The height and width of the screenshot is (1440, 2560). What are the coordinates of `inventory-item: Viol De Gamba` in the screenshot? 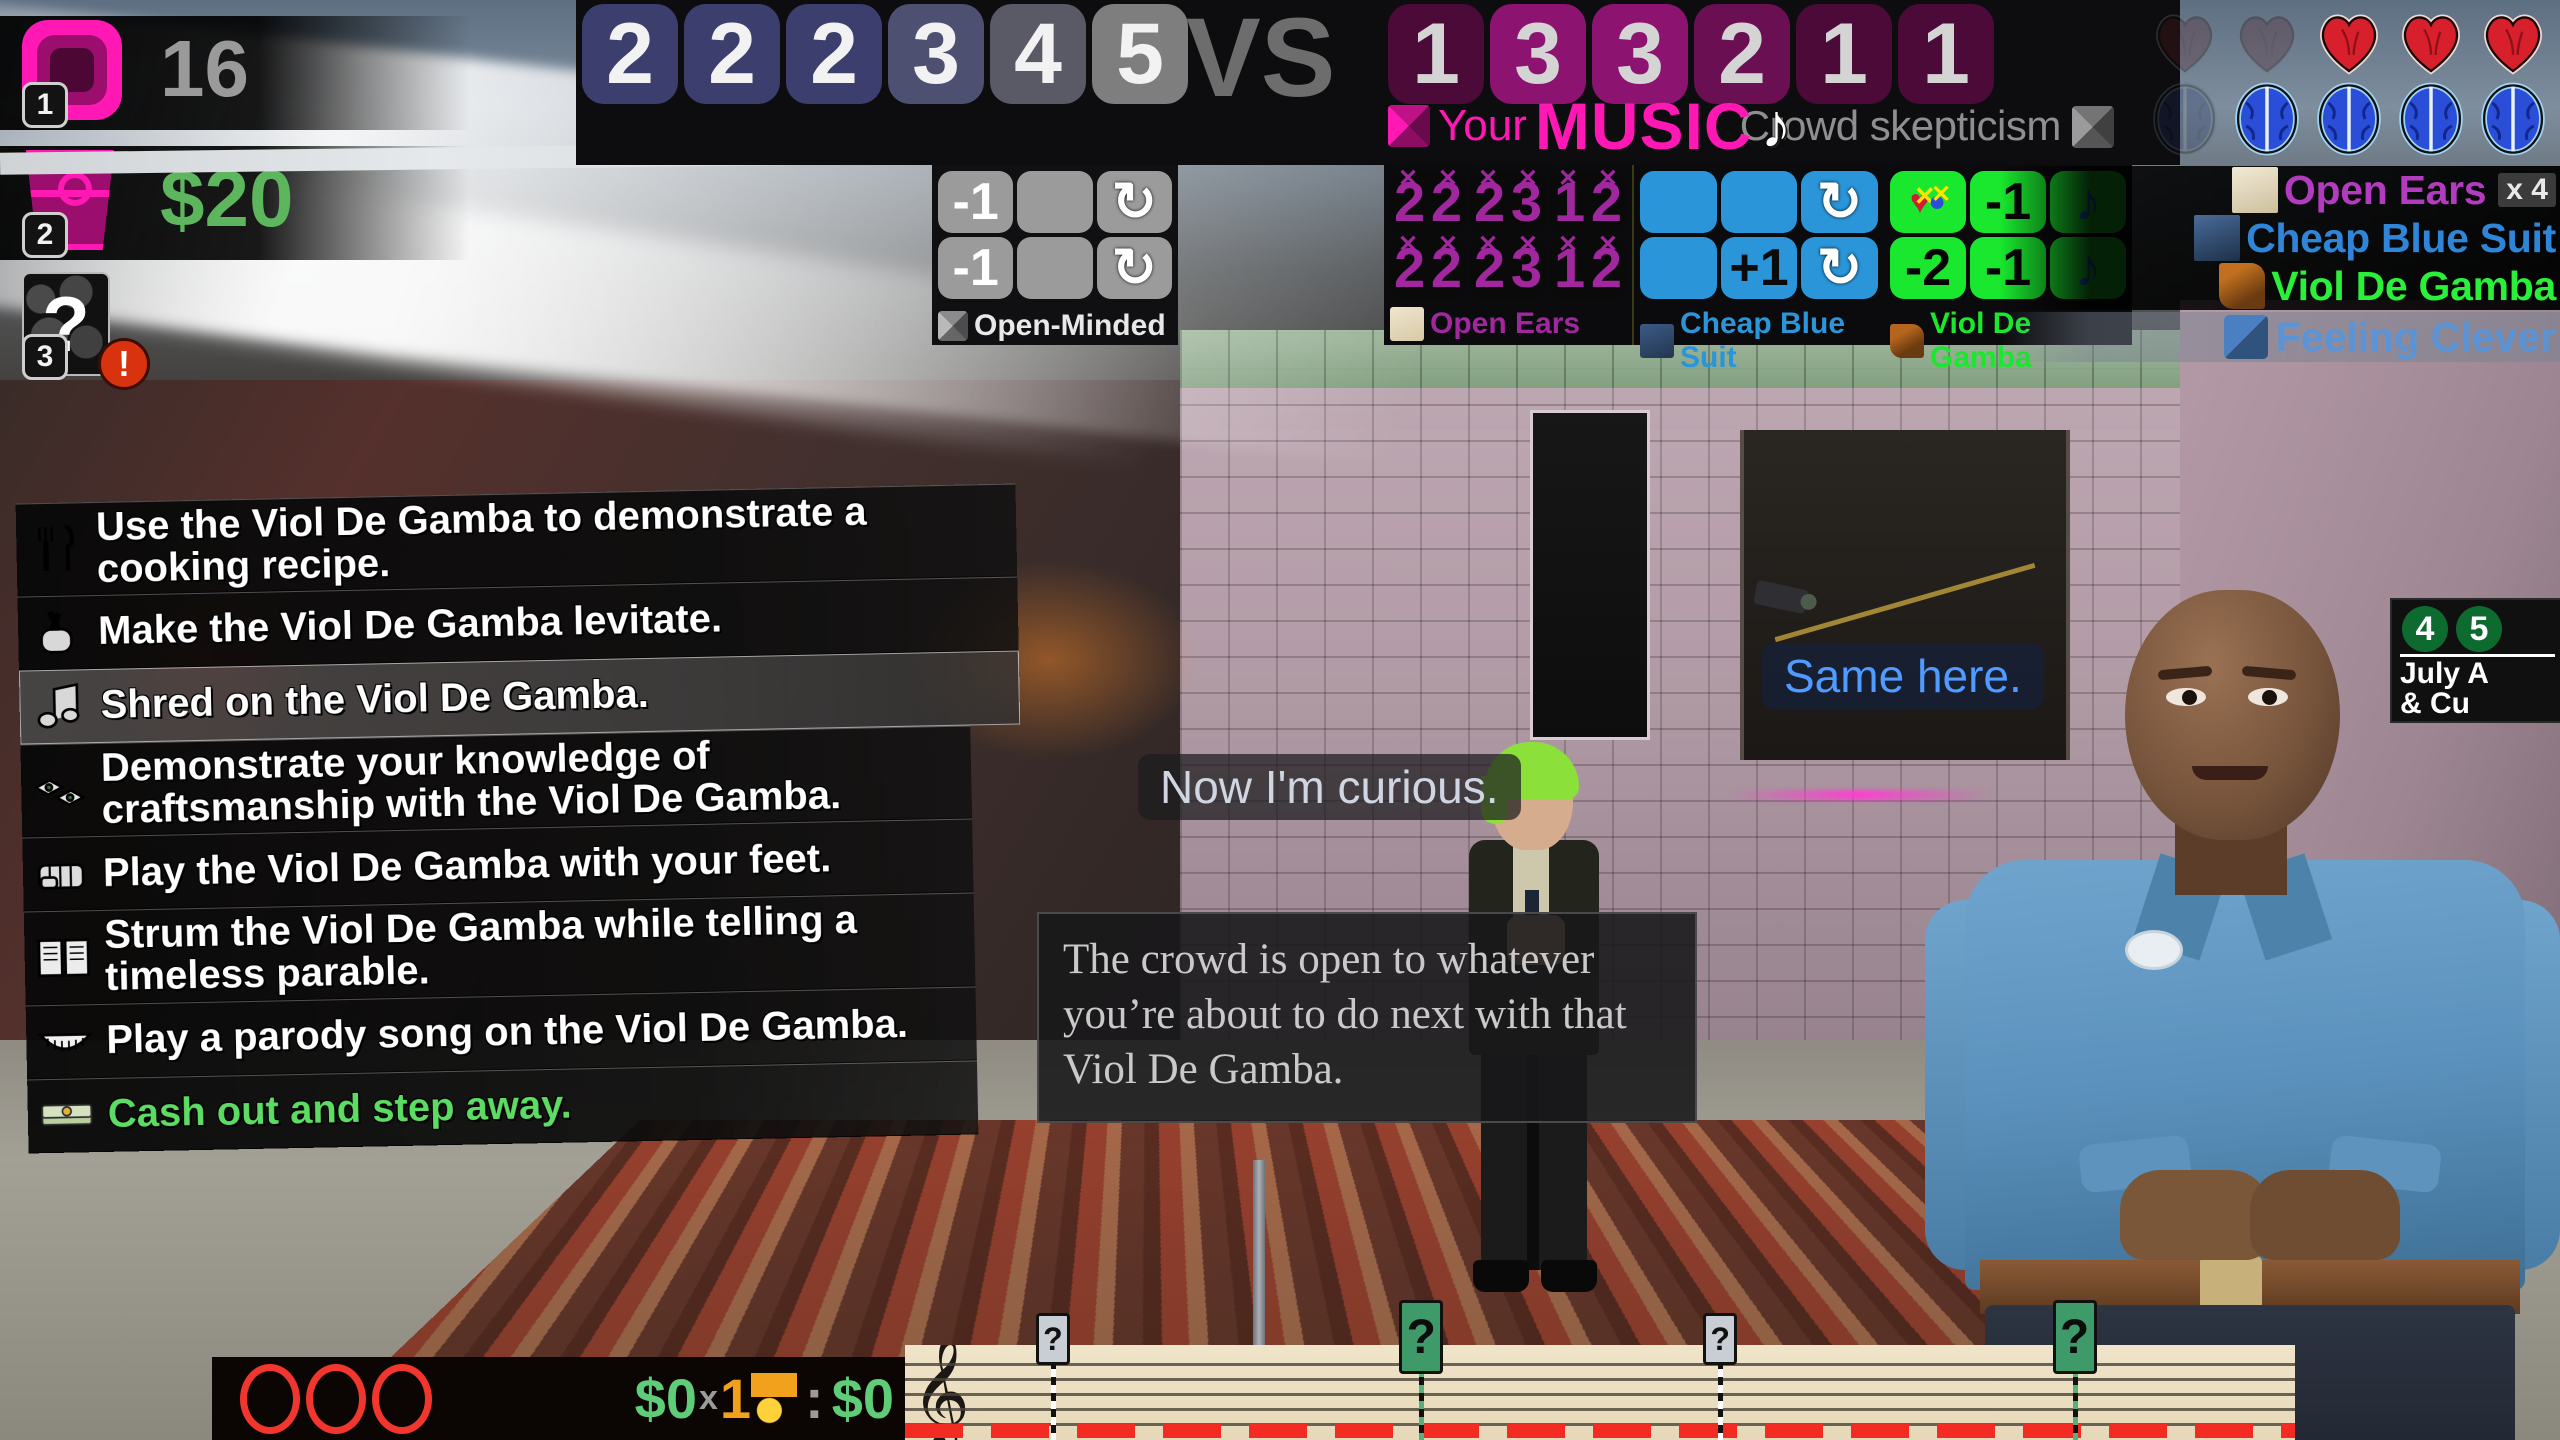 It's located at (2280, 286).